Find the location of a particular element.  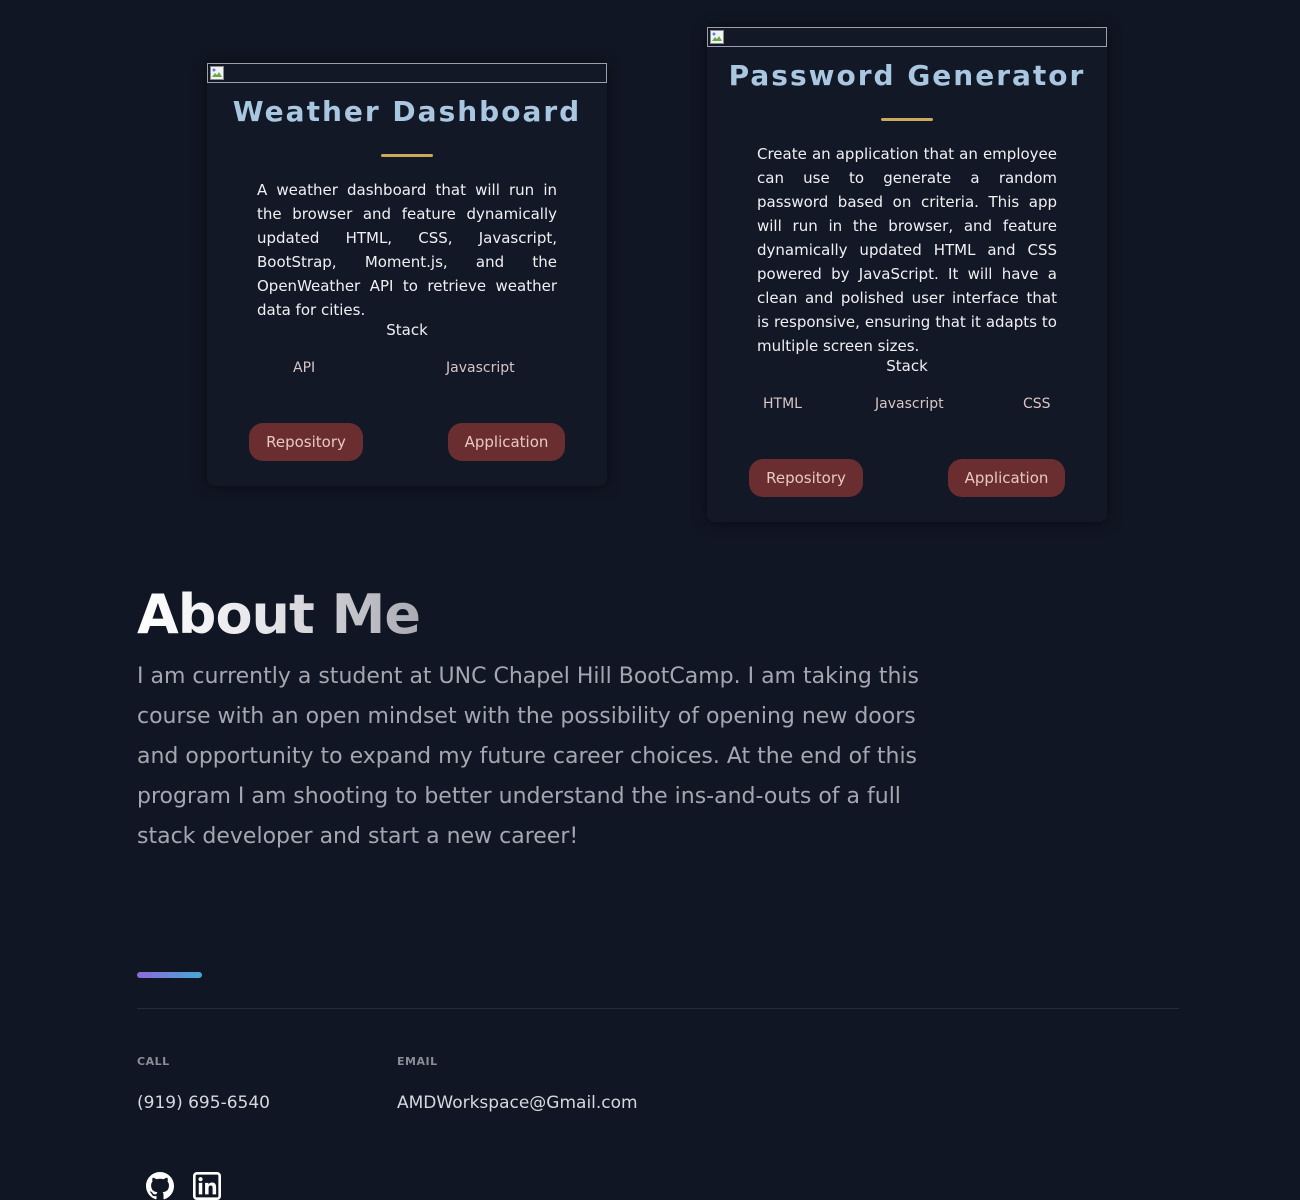

email-label: EMAIL is located at coordinates (417, 1061).